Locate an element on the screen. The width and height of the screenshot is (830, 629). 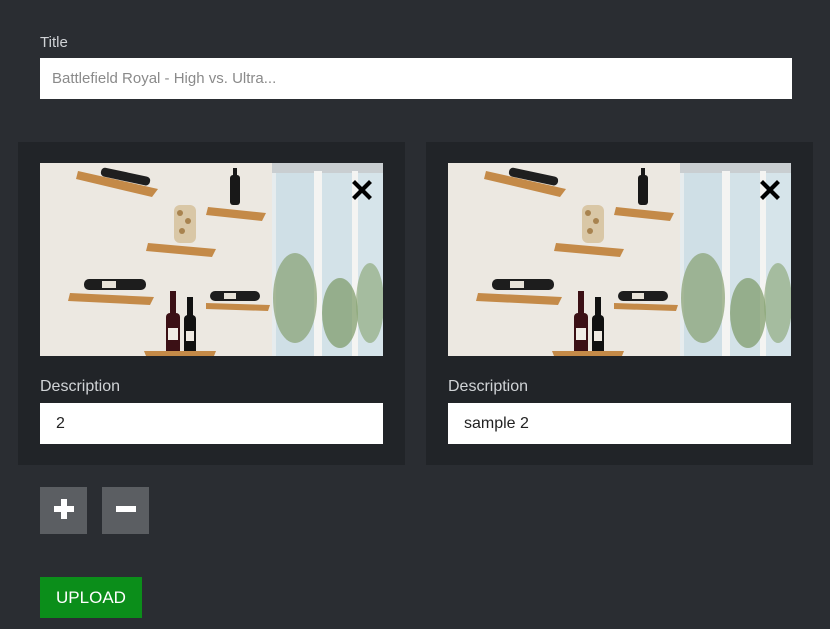
title-label: Title is located at coordinates (54, 42).